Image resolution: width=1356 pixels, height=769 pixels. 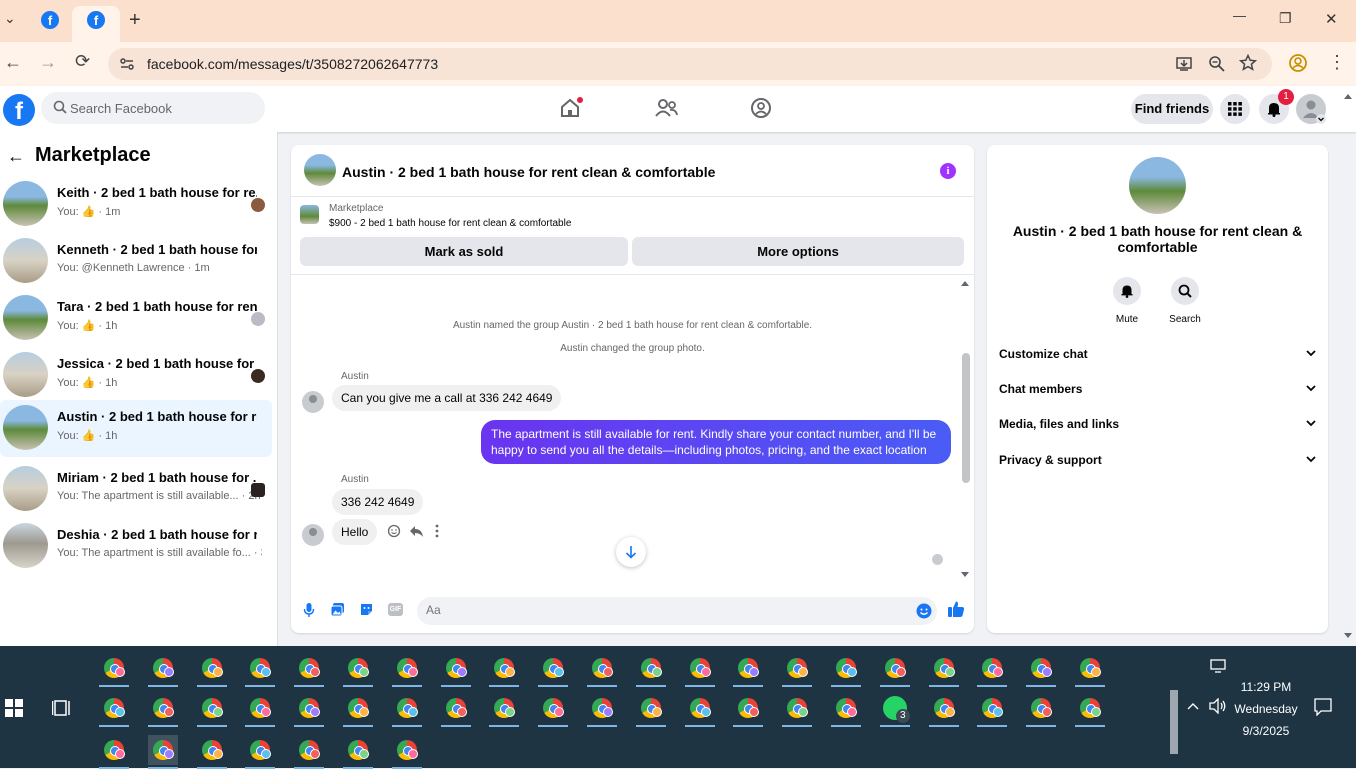 I want to click on customize-chat-section: Customize chat, so click(x=1158, y=355).